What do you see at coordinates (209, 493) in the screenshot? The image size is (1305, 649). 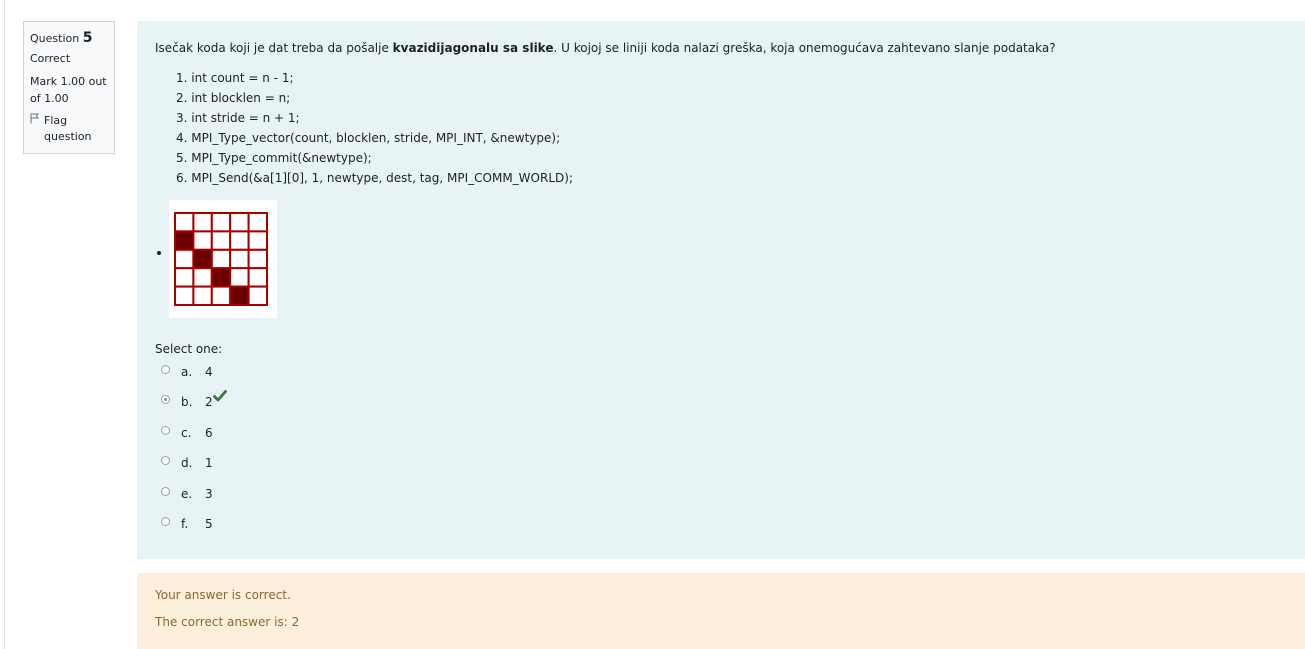 I see `answer-value: 3` at bounding box center [209, 493].